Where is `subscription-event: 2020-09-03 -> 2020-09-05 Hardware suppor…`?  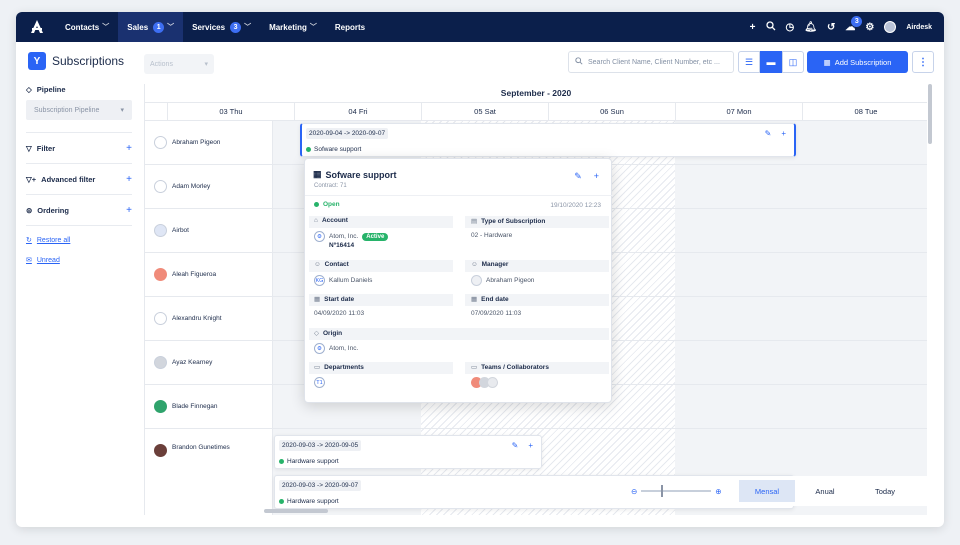 subscription-event: 2020-09-03 -> 2020-09-05 Hardware suppor… is located at coordinates (408, 452).